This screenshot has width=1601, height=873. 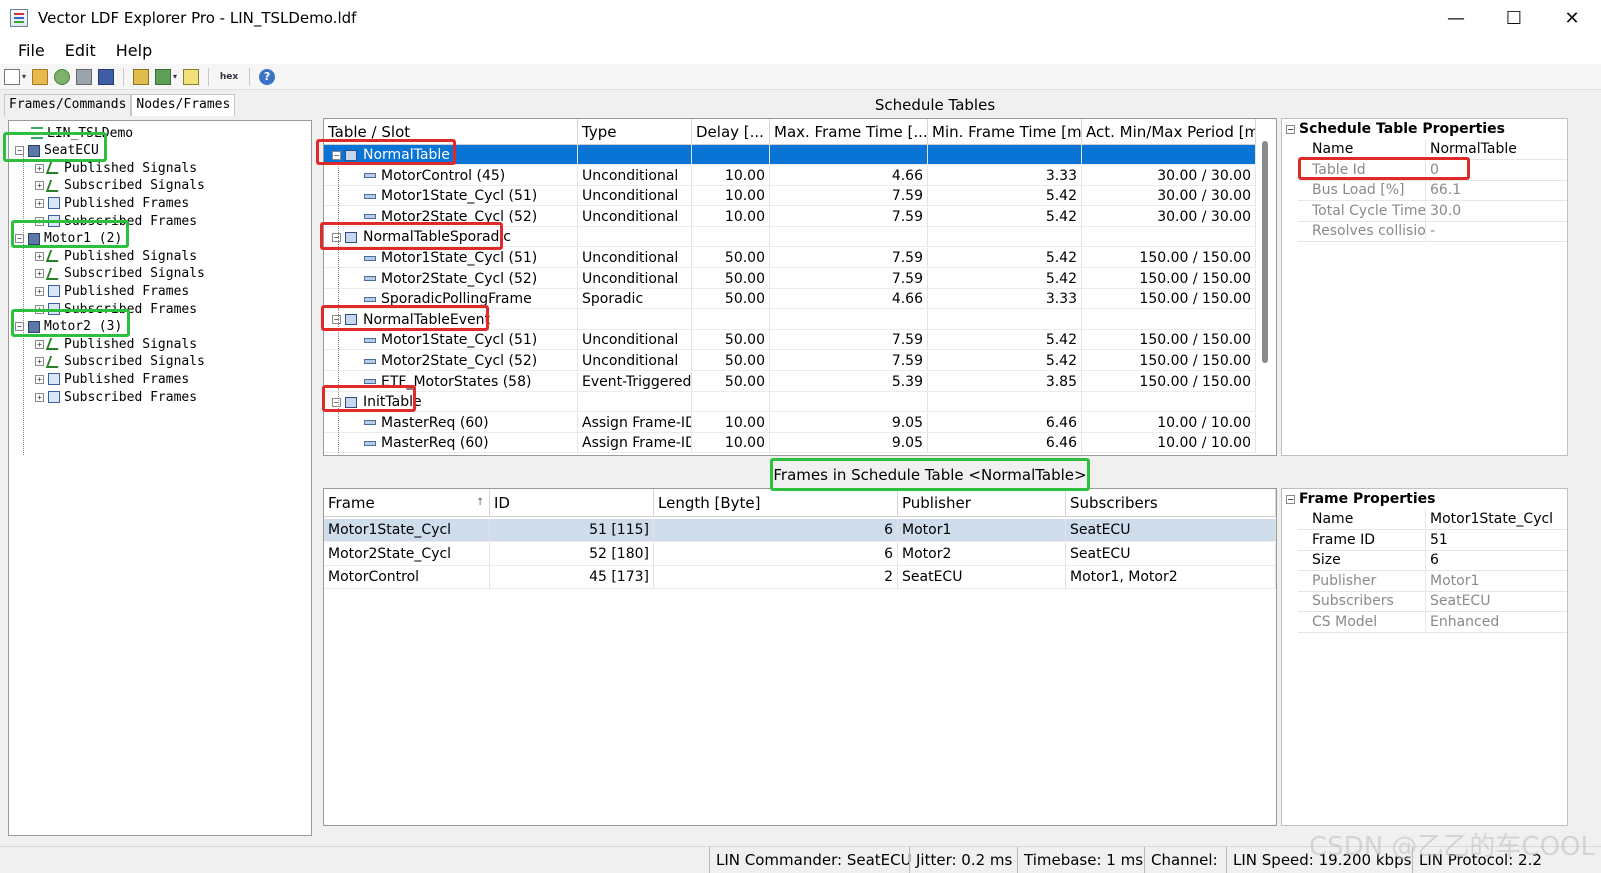 I want to click on column-header: Frame, so click(x=407, y=503).